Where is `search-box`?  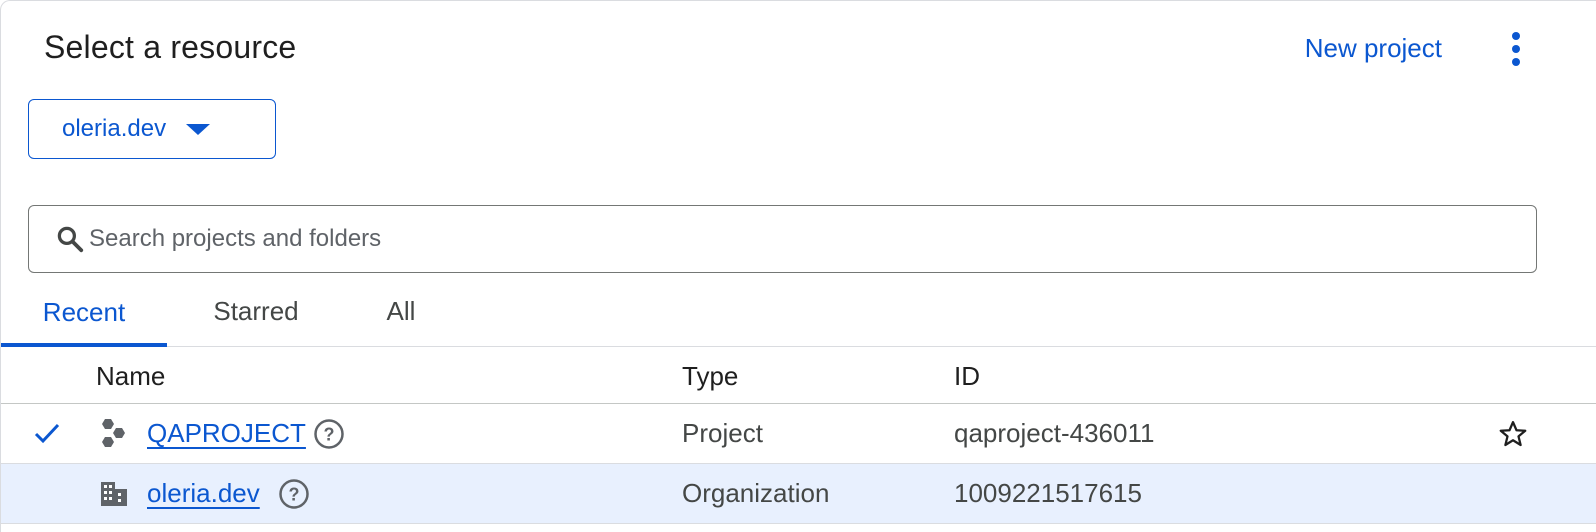 search-box is located at coordinates (782, 239).